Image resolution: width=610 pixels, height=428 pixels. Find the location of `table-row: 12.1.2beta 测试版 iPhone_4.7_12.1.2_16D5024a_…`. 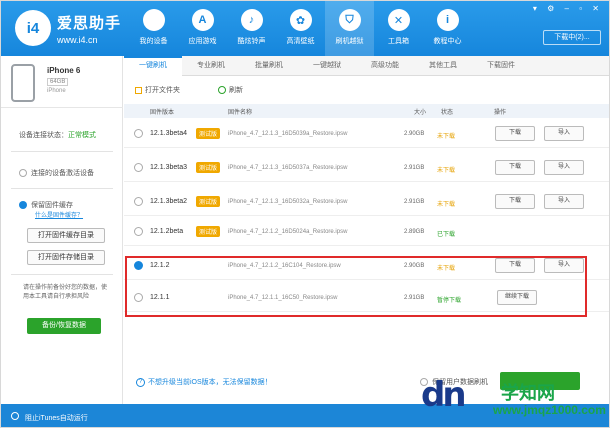

table-row: 12.1.2beta 测试版 iPhone_4.7_12.1.2_16D5024a_… is located at coordinates (366, 232).